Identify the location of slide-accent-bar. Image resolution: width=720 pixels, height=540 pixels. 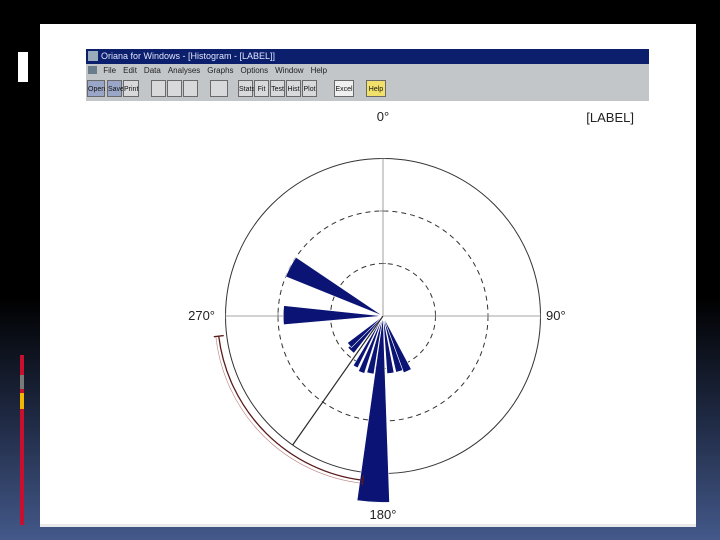
(22, 440).